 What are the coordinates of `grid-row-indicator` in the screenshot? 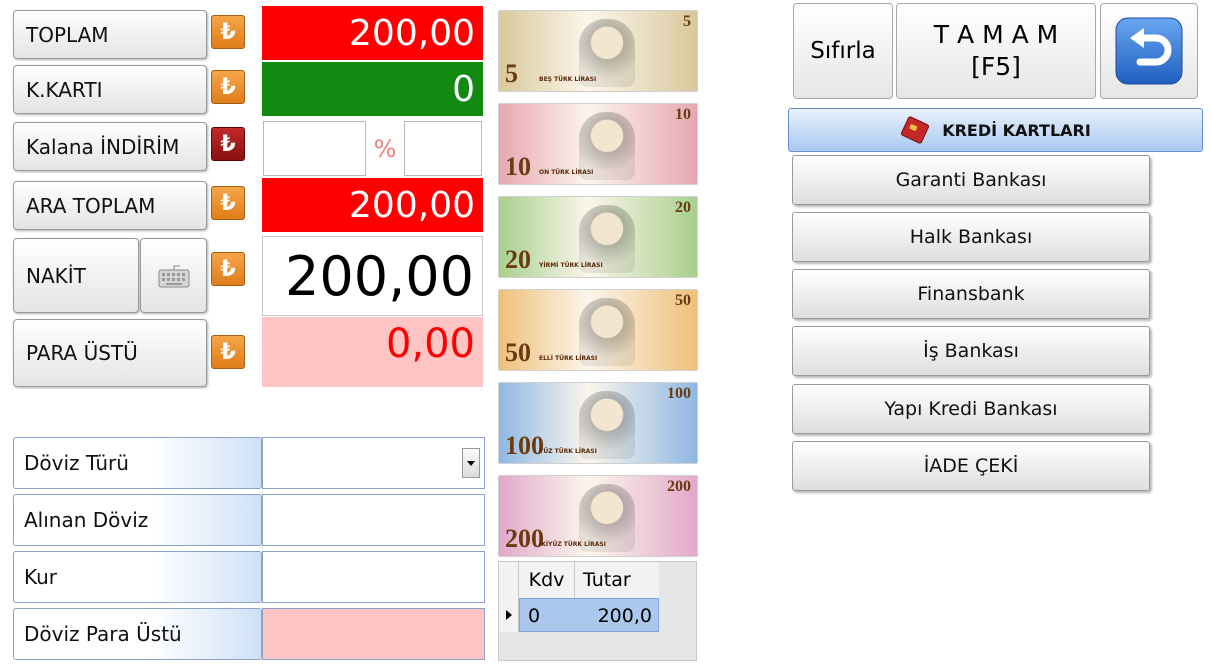 It's located at (509, 615).